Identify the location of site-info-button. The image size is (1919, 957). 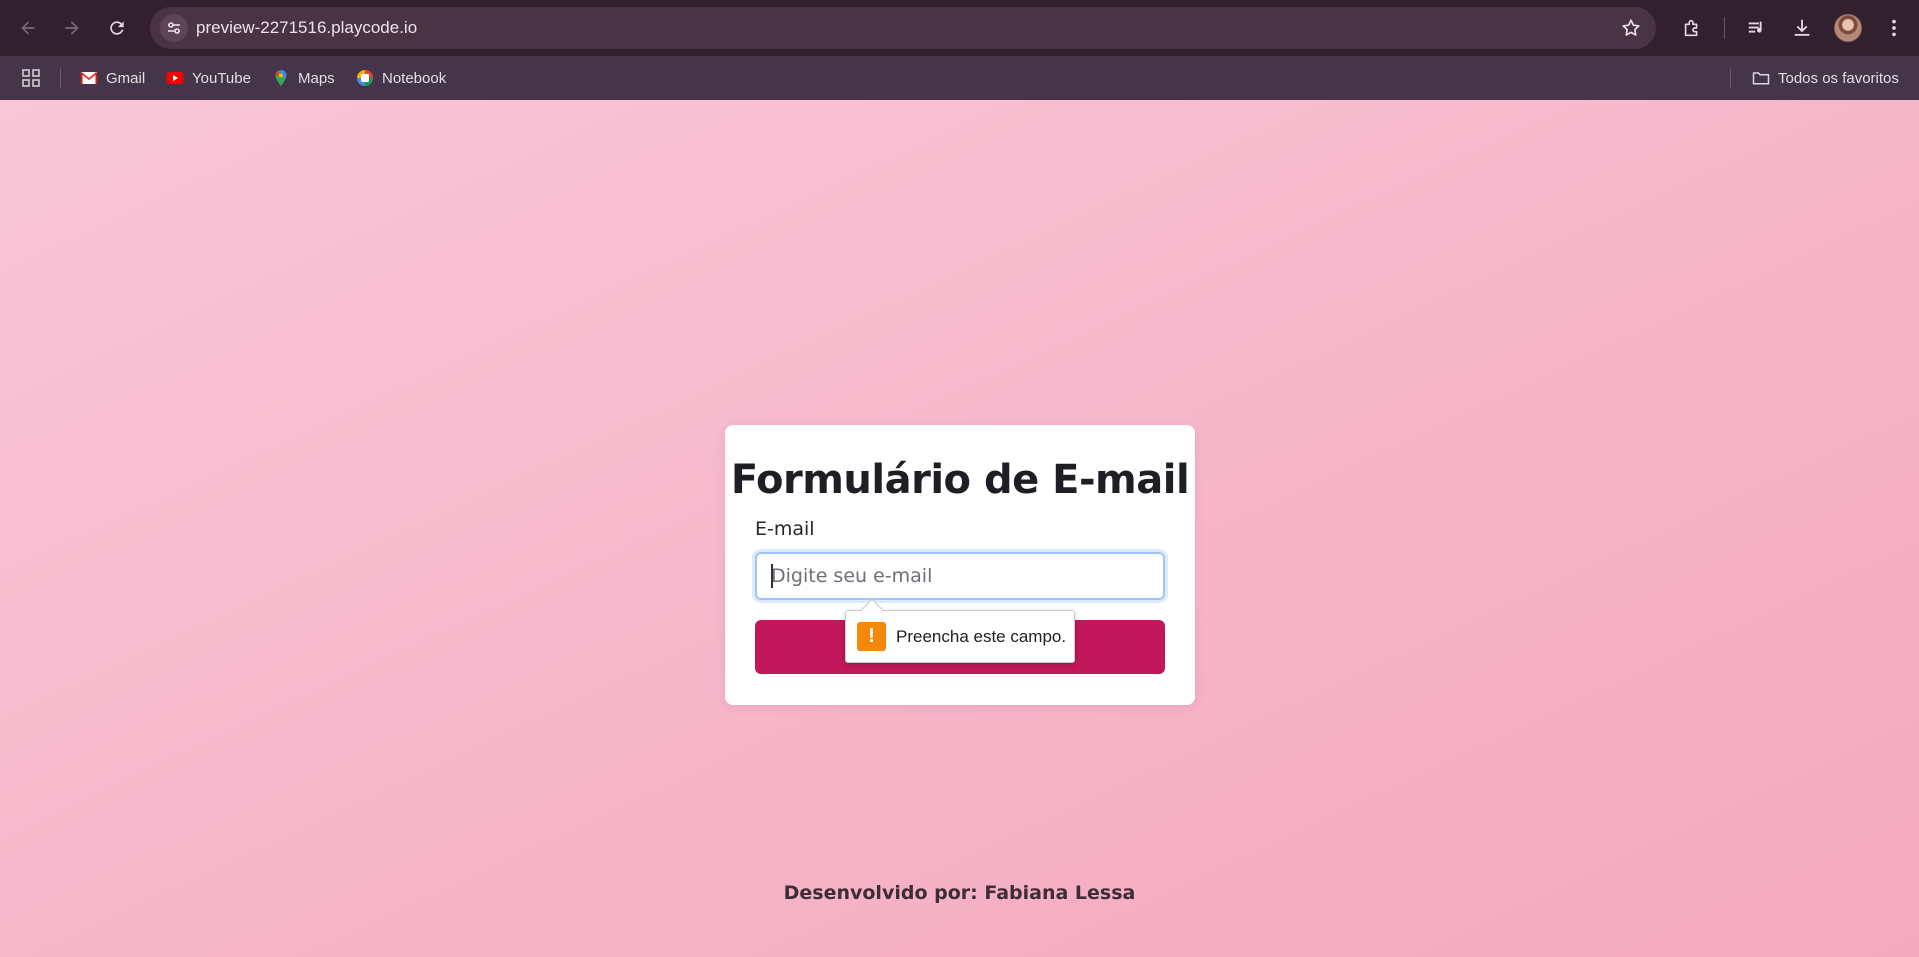
(174, 28).